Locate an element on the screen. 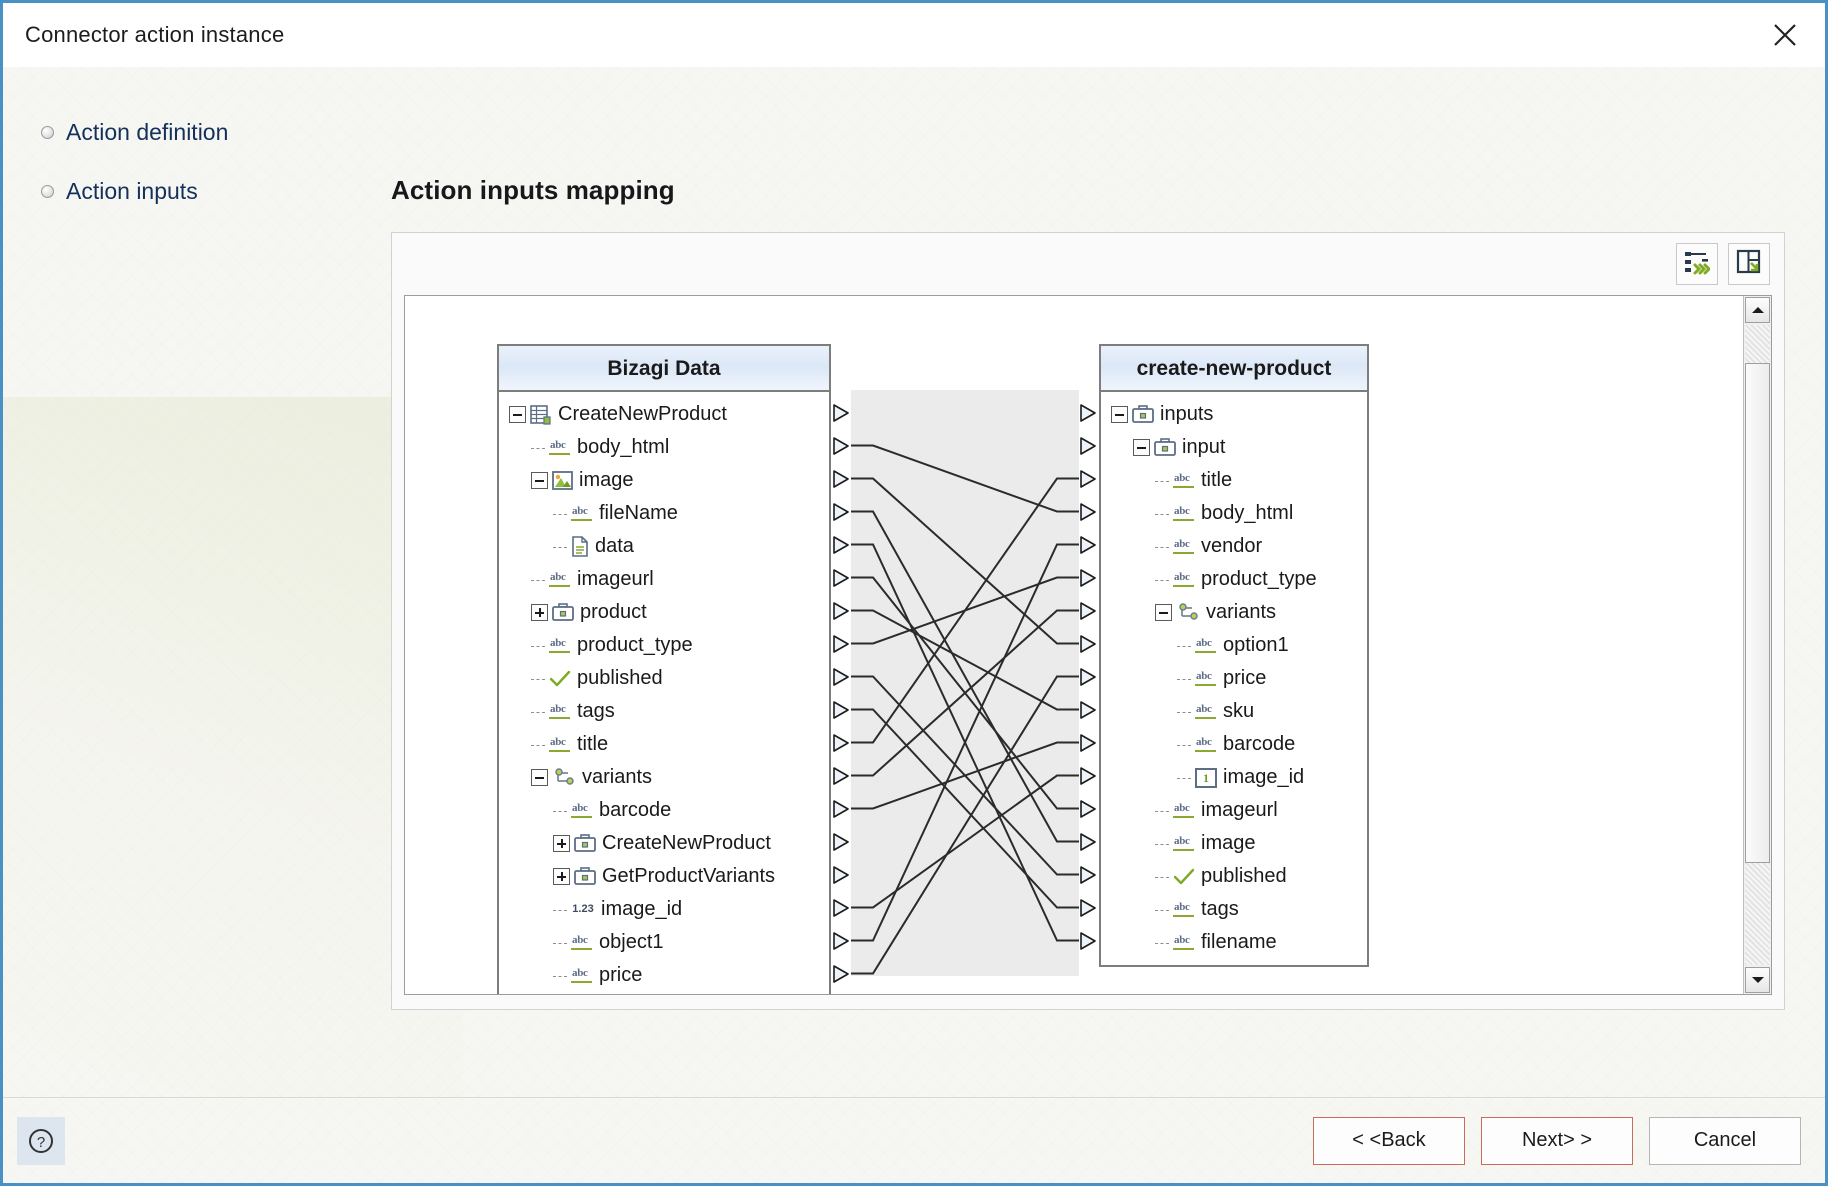  target-tree-row: abc vendor is located at coordinates (1234, 546).